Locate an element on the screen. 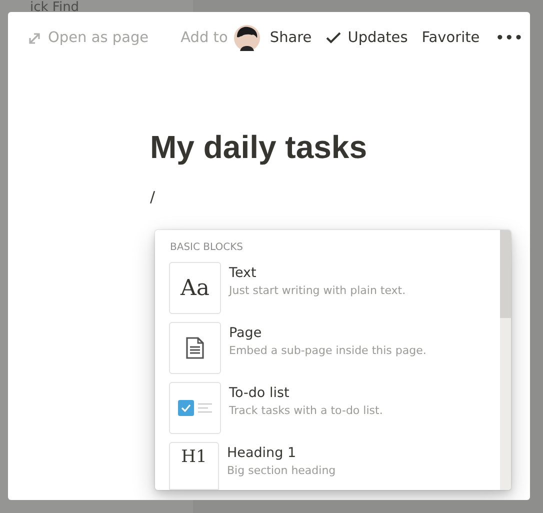 The height and width of the screenshot is (513, 543). favorite-button: Favorite is located at coordinates (451, 38).